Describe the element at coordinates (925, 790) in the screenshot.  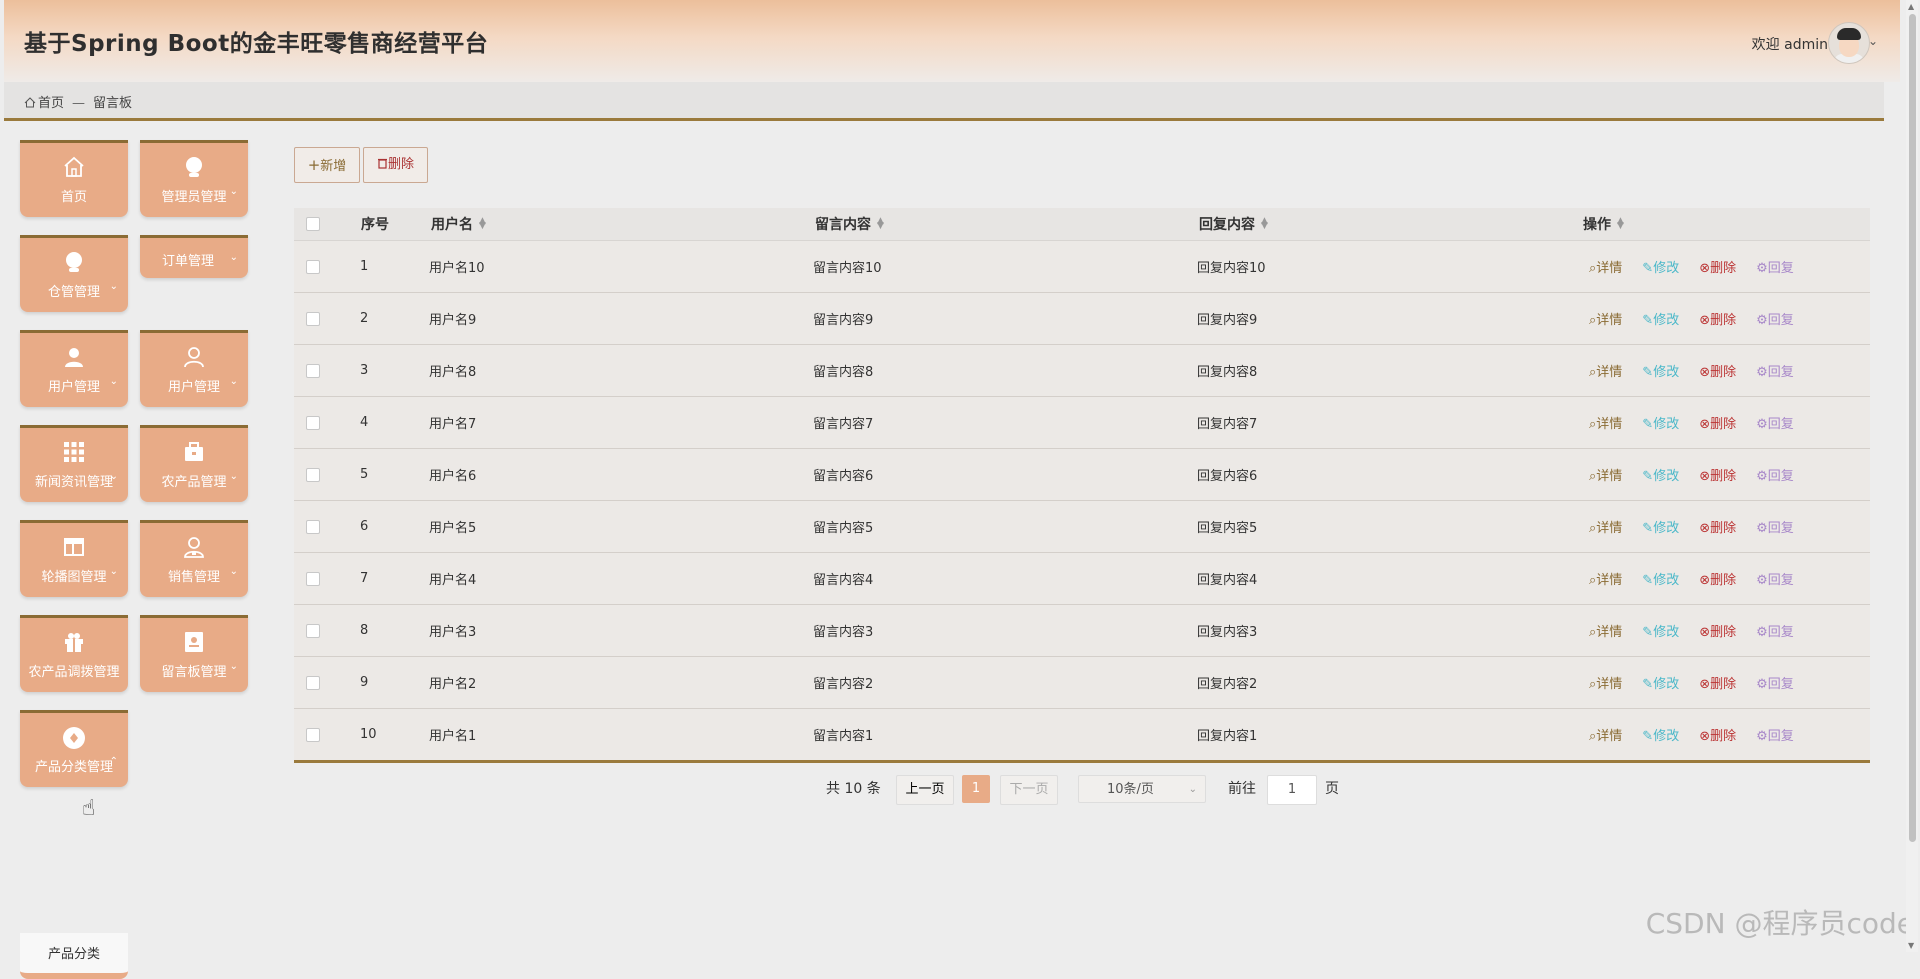
I see `prev-page-button: 上一页` at that location.